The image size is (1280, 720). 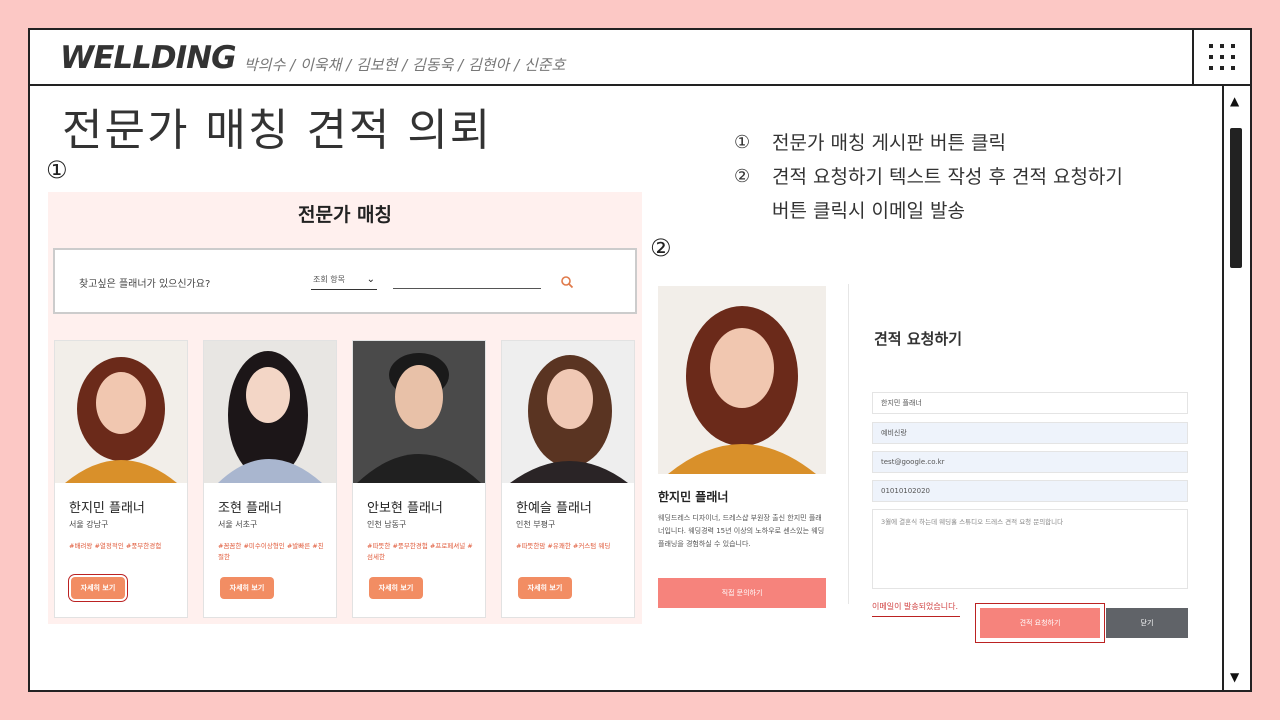 What do you see at coordinates (563, 546) in the screenshot?
I see `planner-tags: #따뜻한맘 #유쾌한 #커스텀 웨딩` at bounding box center [563, 546].